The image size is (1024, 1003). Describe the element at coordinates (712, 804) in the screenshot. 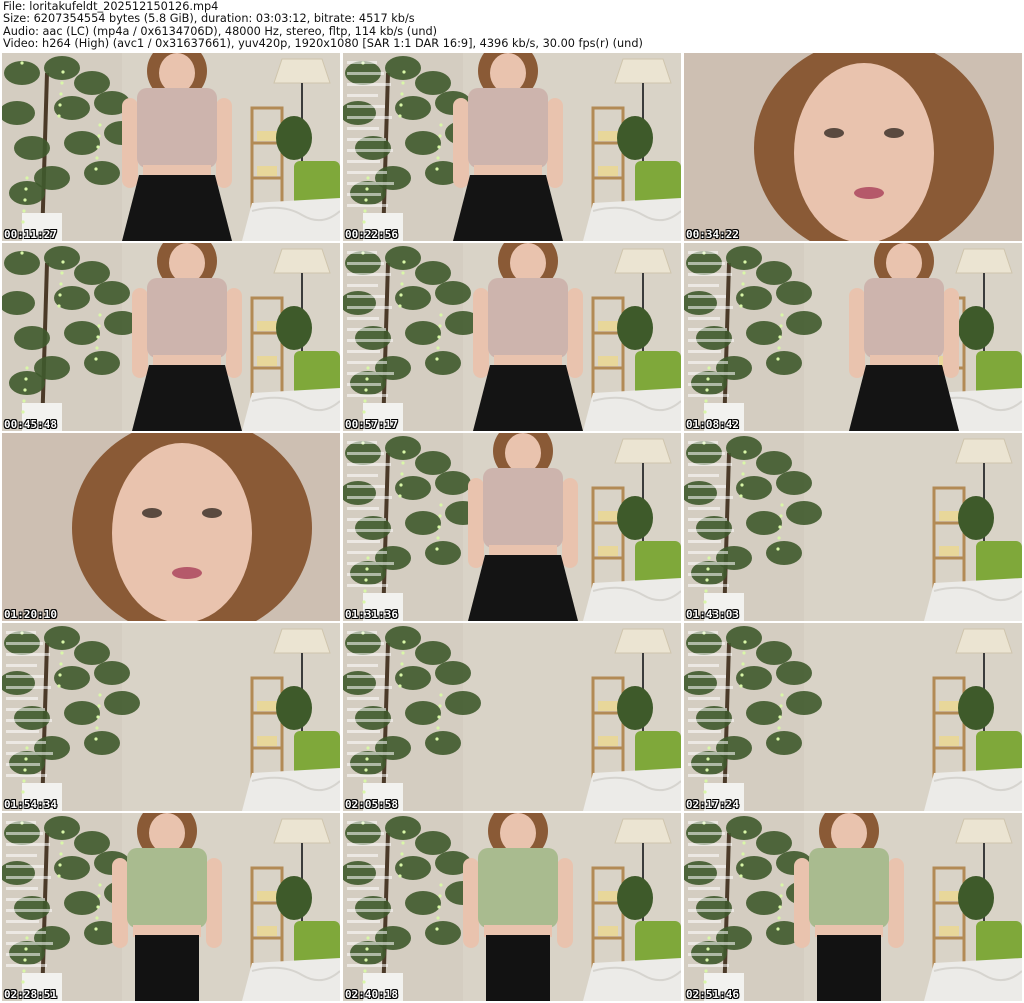

I see `thumbnail-timestamp: 02:17:24` at that location.